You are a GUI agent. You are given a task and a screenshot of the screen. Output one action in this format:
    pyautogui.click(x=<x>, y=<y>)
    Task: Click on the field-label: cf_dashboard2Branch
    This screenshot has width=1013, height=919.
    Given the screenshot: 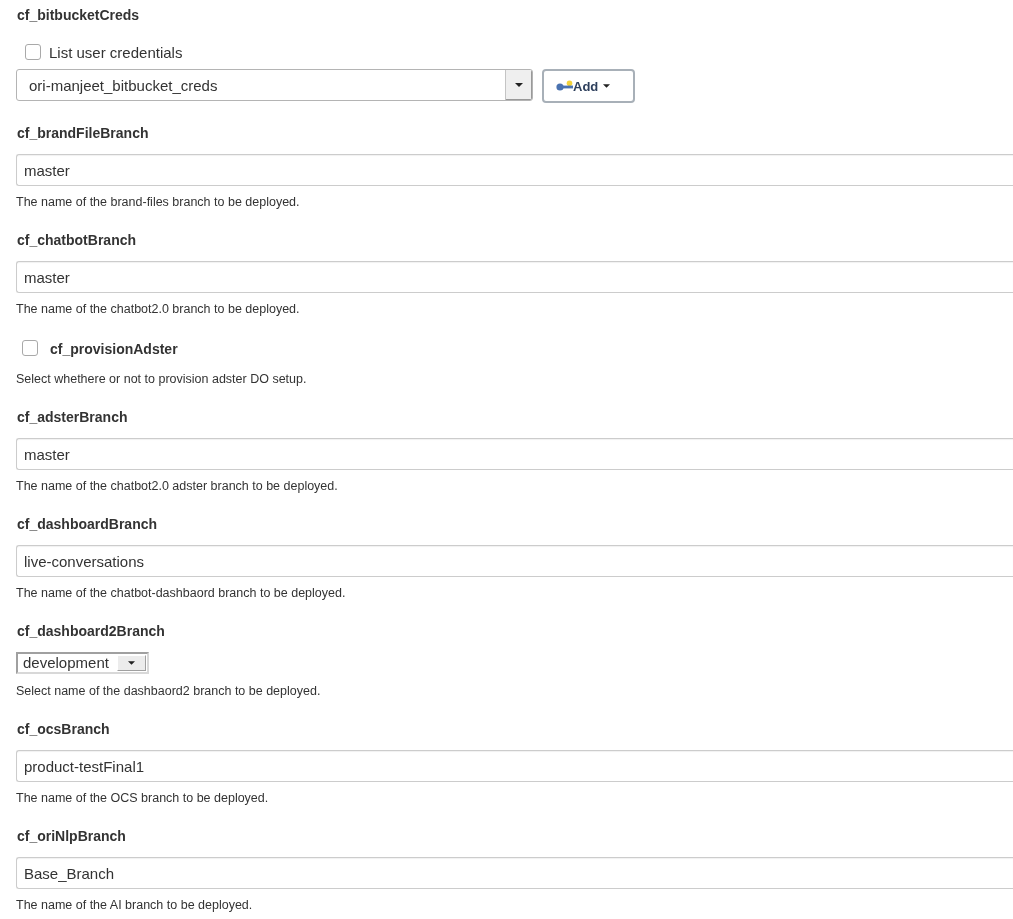 What is the action you would take?
    pyautogui.click(x=90, y=631)
    